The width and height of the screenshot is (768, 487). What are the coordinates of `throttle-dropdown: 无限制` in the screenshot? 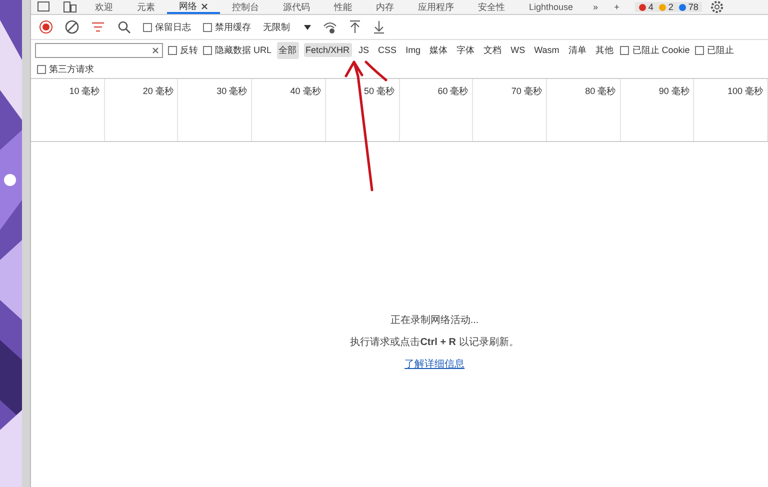 It's located at (287, 27).